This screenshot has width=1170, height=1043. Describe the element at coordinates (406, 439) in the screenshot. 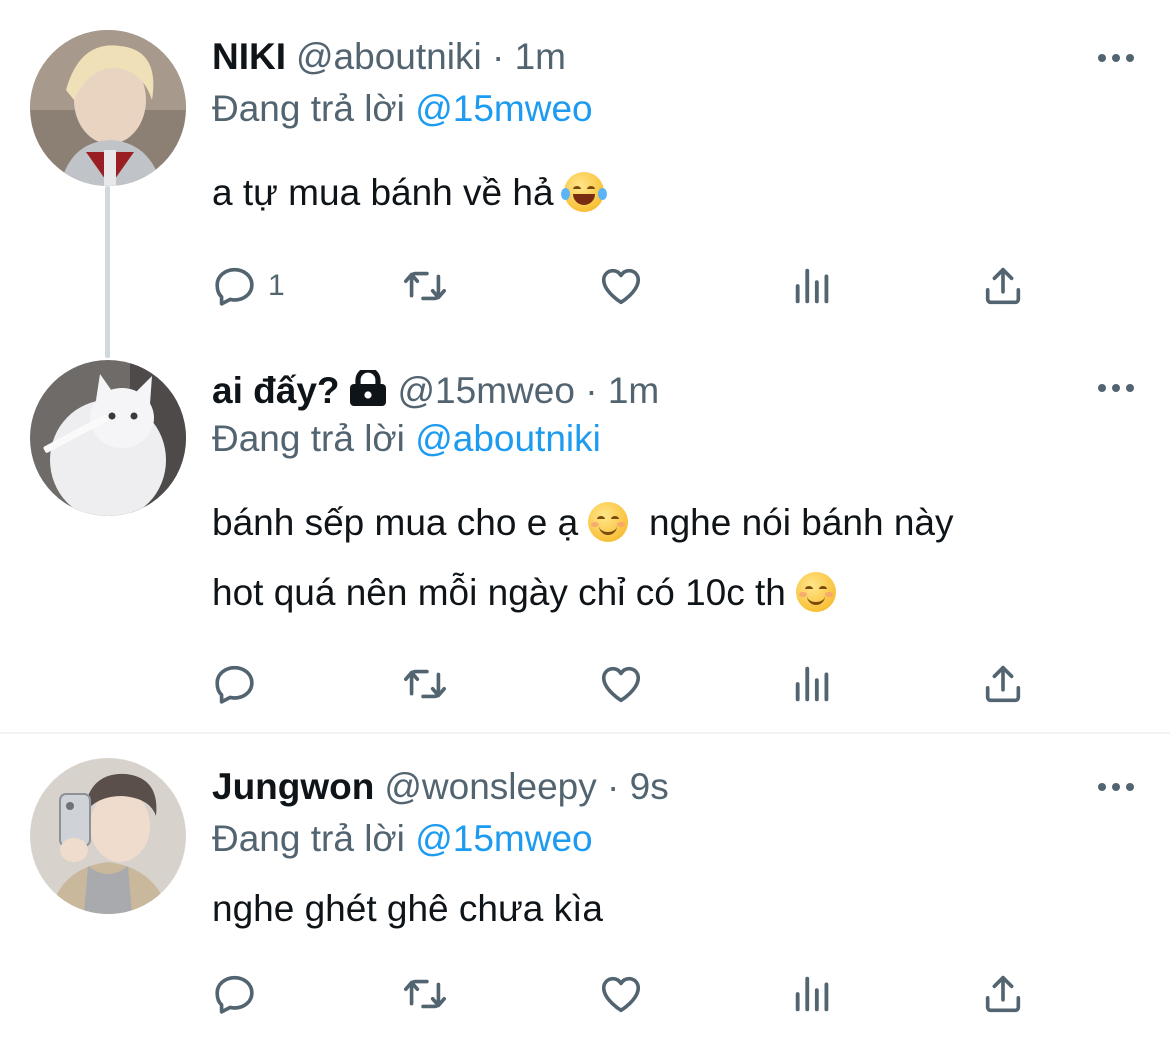

I see `replying-to-line: Đang trả lời @aboutniki` at that location.